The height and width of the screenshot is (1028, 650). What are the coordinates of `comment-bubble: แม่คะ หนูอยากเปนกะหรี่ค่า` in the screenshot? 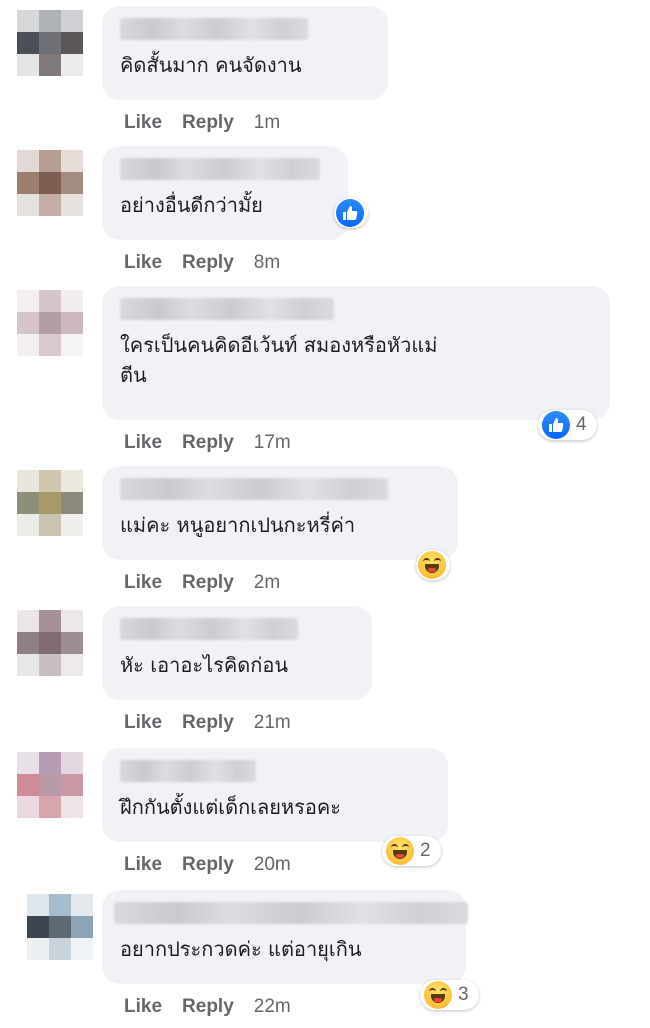 It's located at (280, 513).